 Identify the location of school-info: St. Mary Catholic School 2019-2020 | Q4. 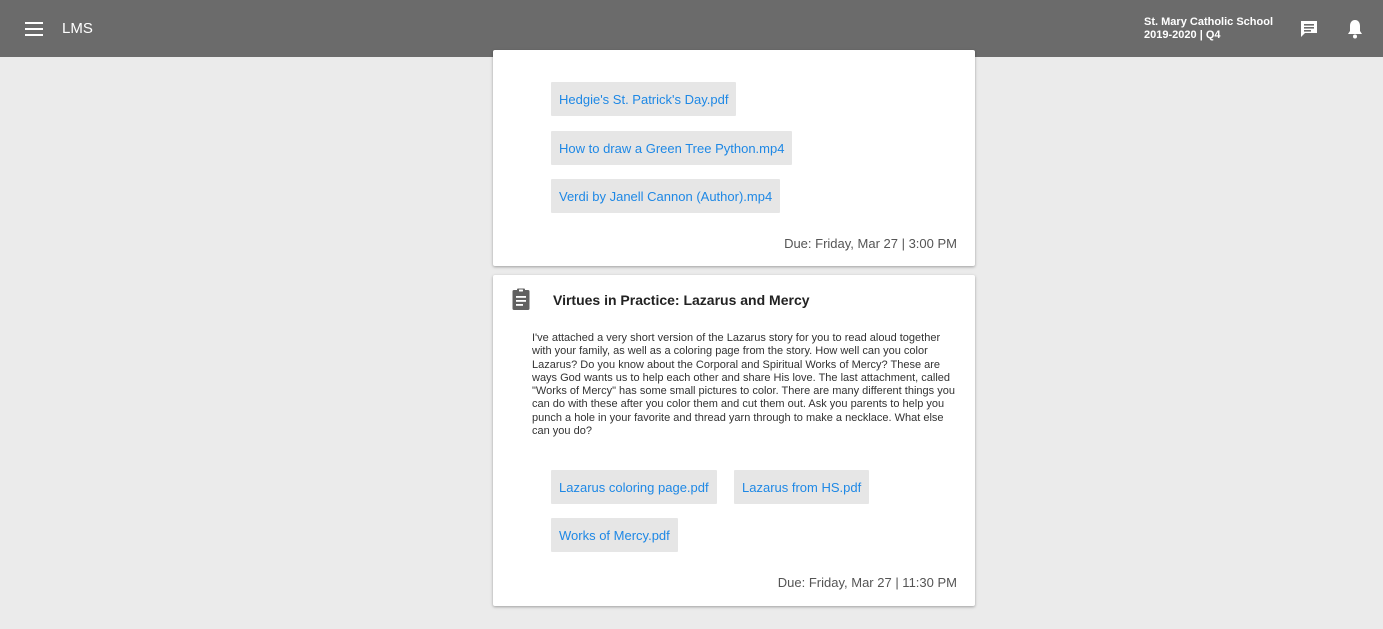
(1208, 29).